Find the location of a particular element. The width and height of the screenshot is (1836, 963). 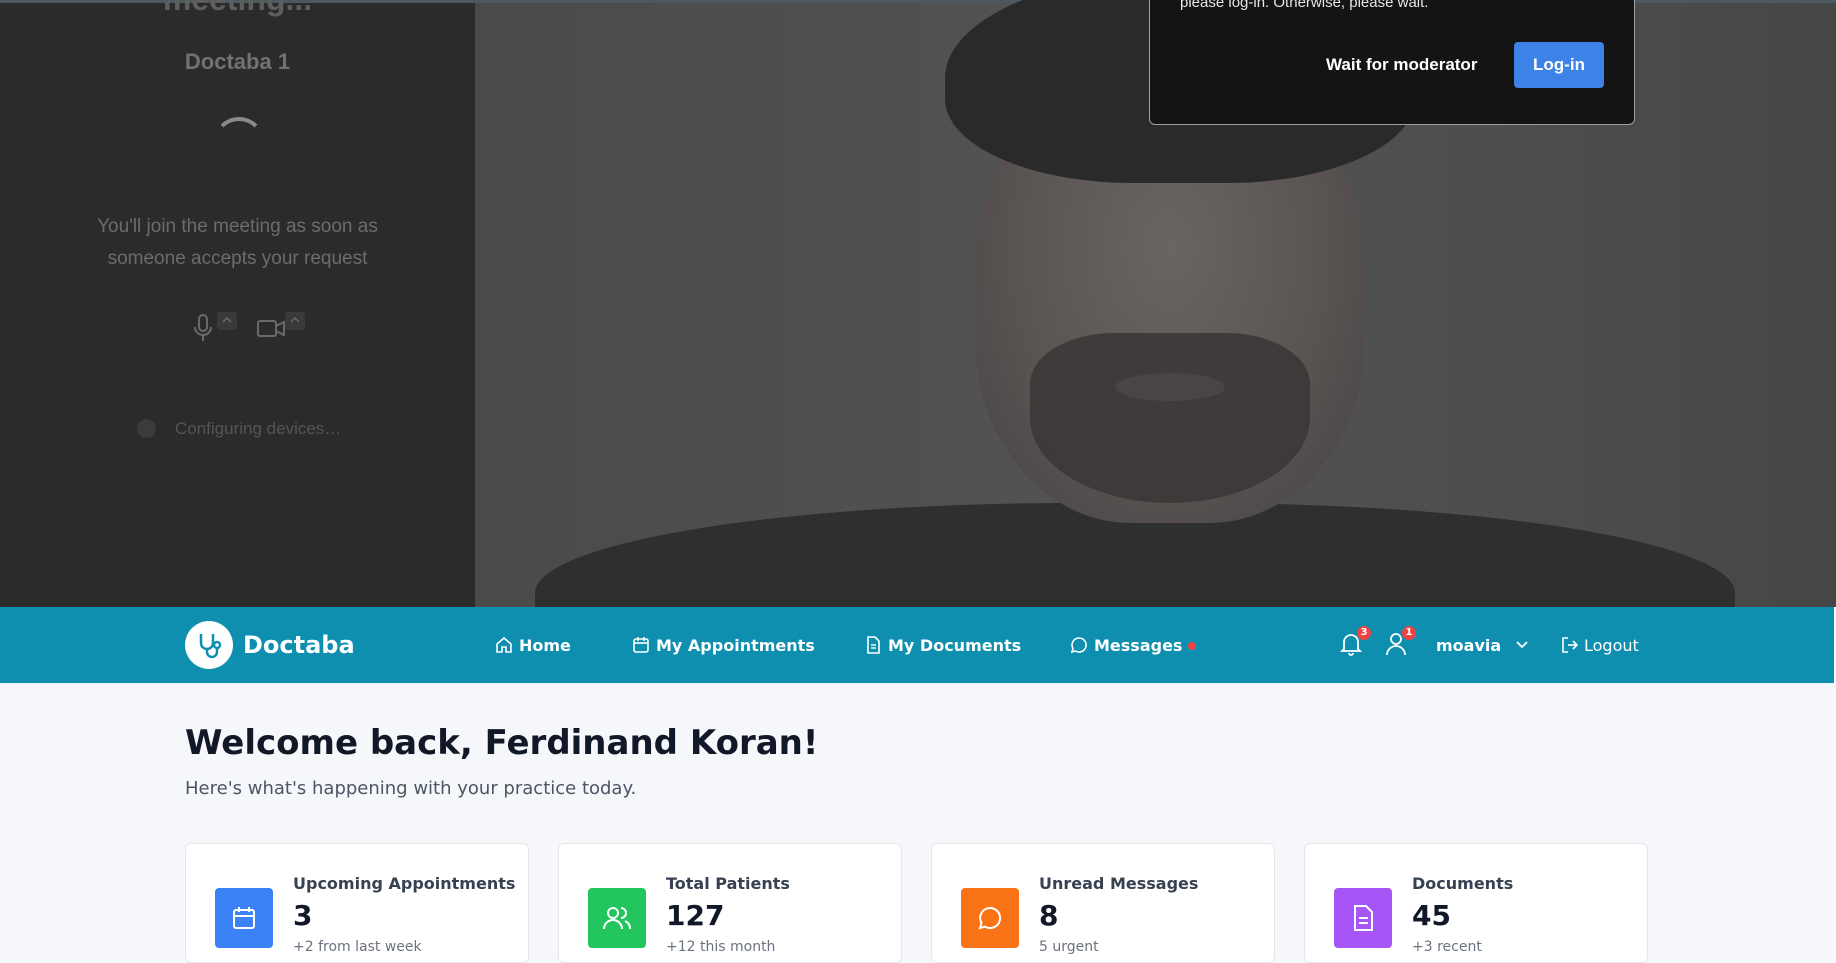

card-label: Unread Messages is located at coordinates (1119, 883).